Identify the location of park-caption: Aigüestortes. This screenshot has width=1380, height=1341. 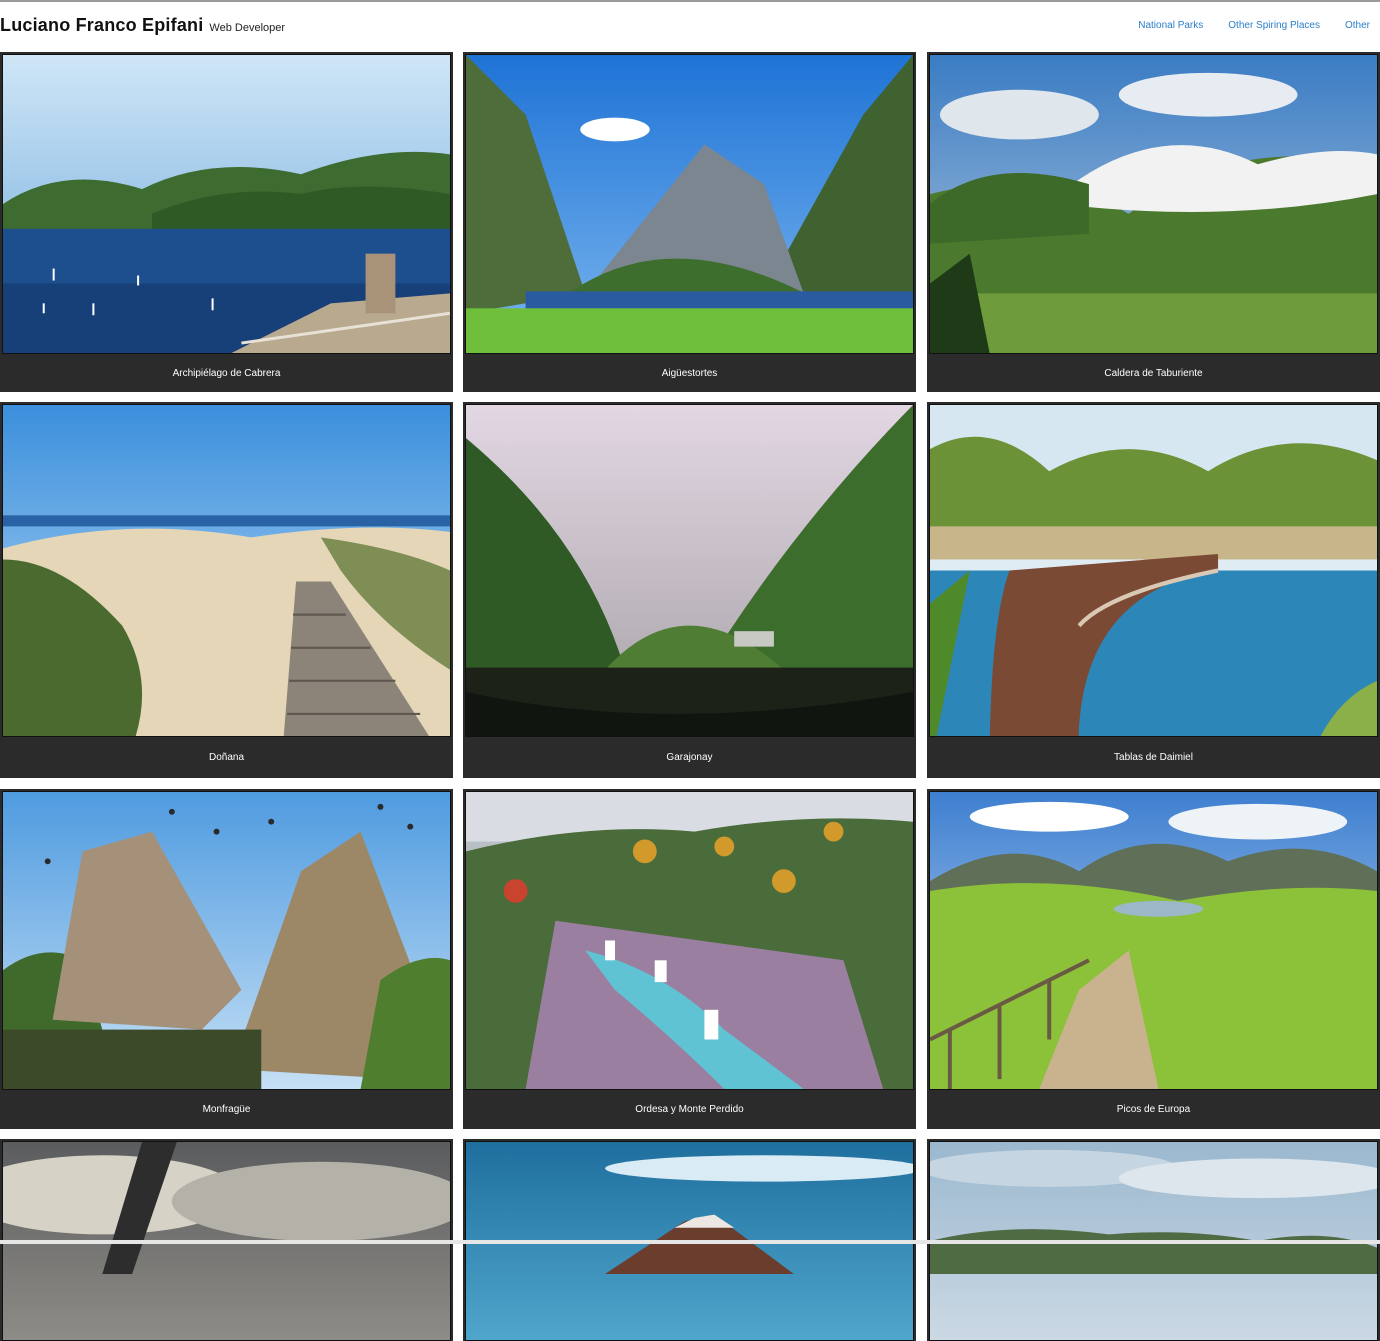
(689, 373).